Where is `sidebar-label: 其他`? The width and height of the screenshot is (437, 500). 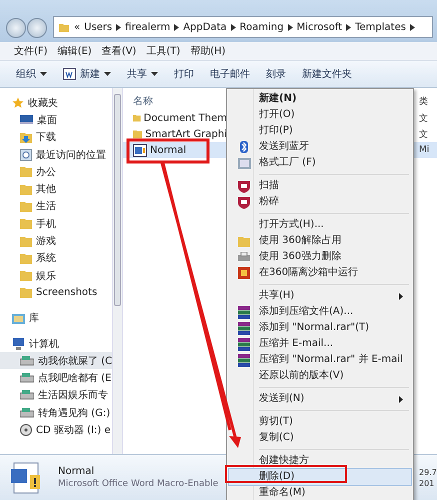
sidebar-label: 其他 is located at coordinates (46, 189).